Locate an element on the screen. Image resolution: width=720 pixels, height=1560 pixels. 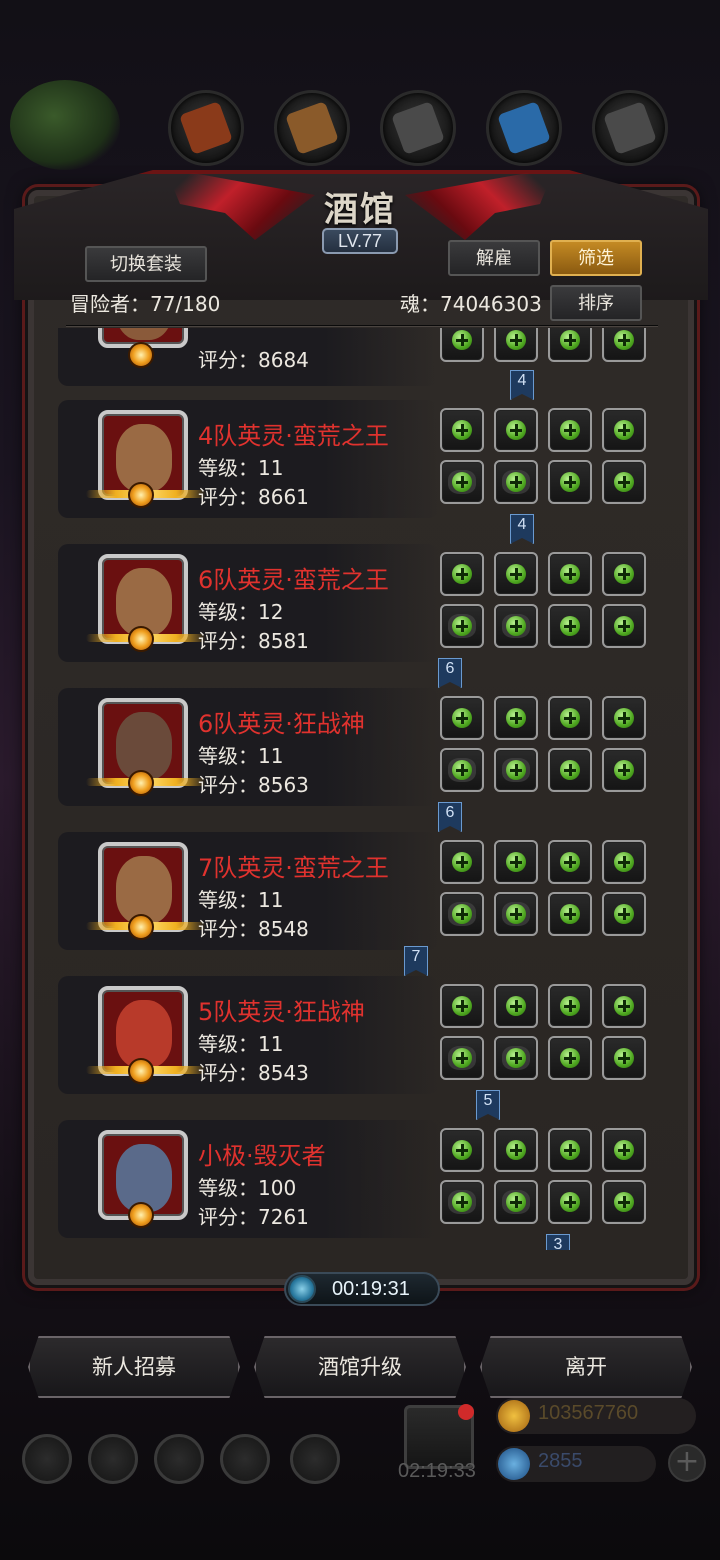
wood-icon is located at coordinates (312, 128).